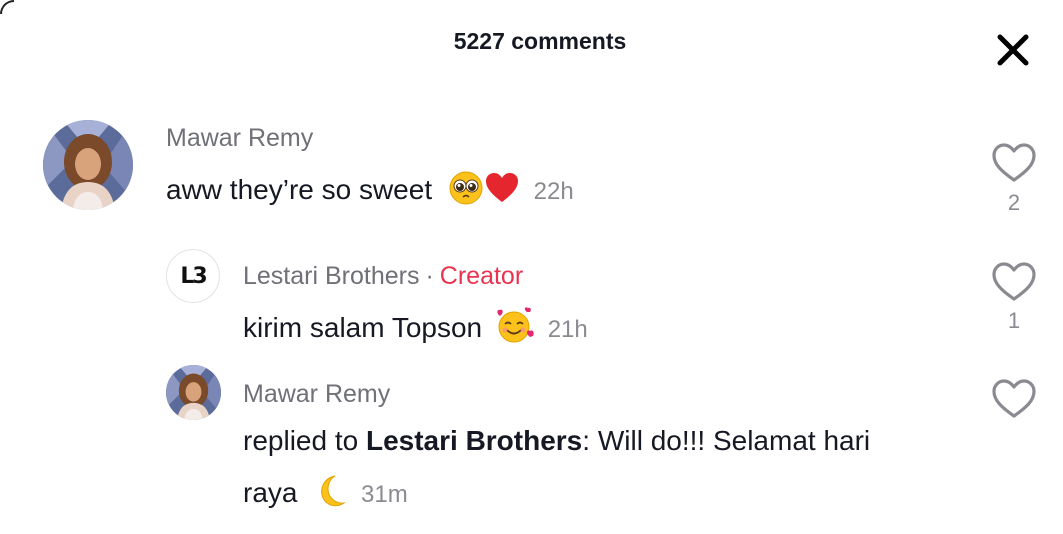 Image resolution: width=1063 pixels, height=534 pixels. What do you see at coordinates (329, 494) in the screenshot?
I see `crescent-moon-icon` at bounding box center [329, 494].